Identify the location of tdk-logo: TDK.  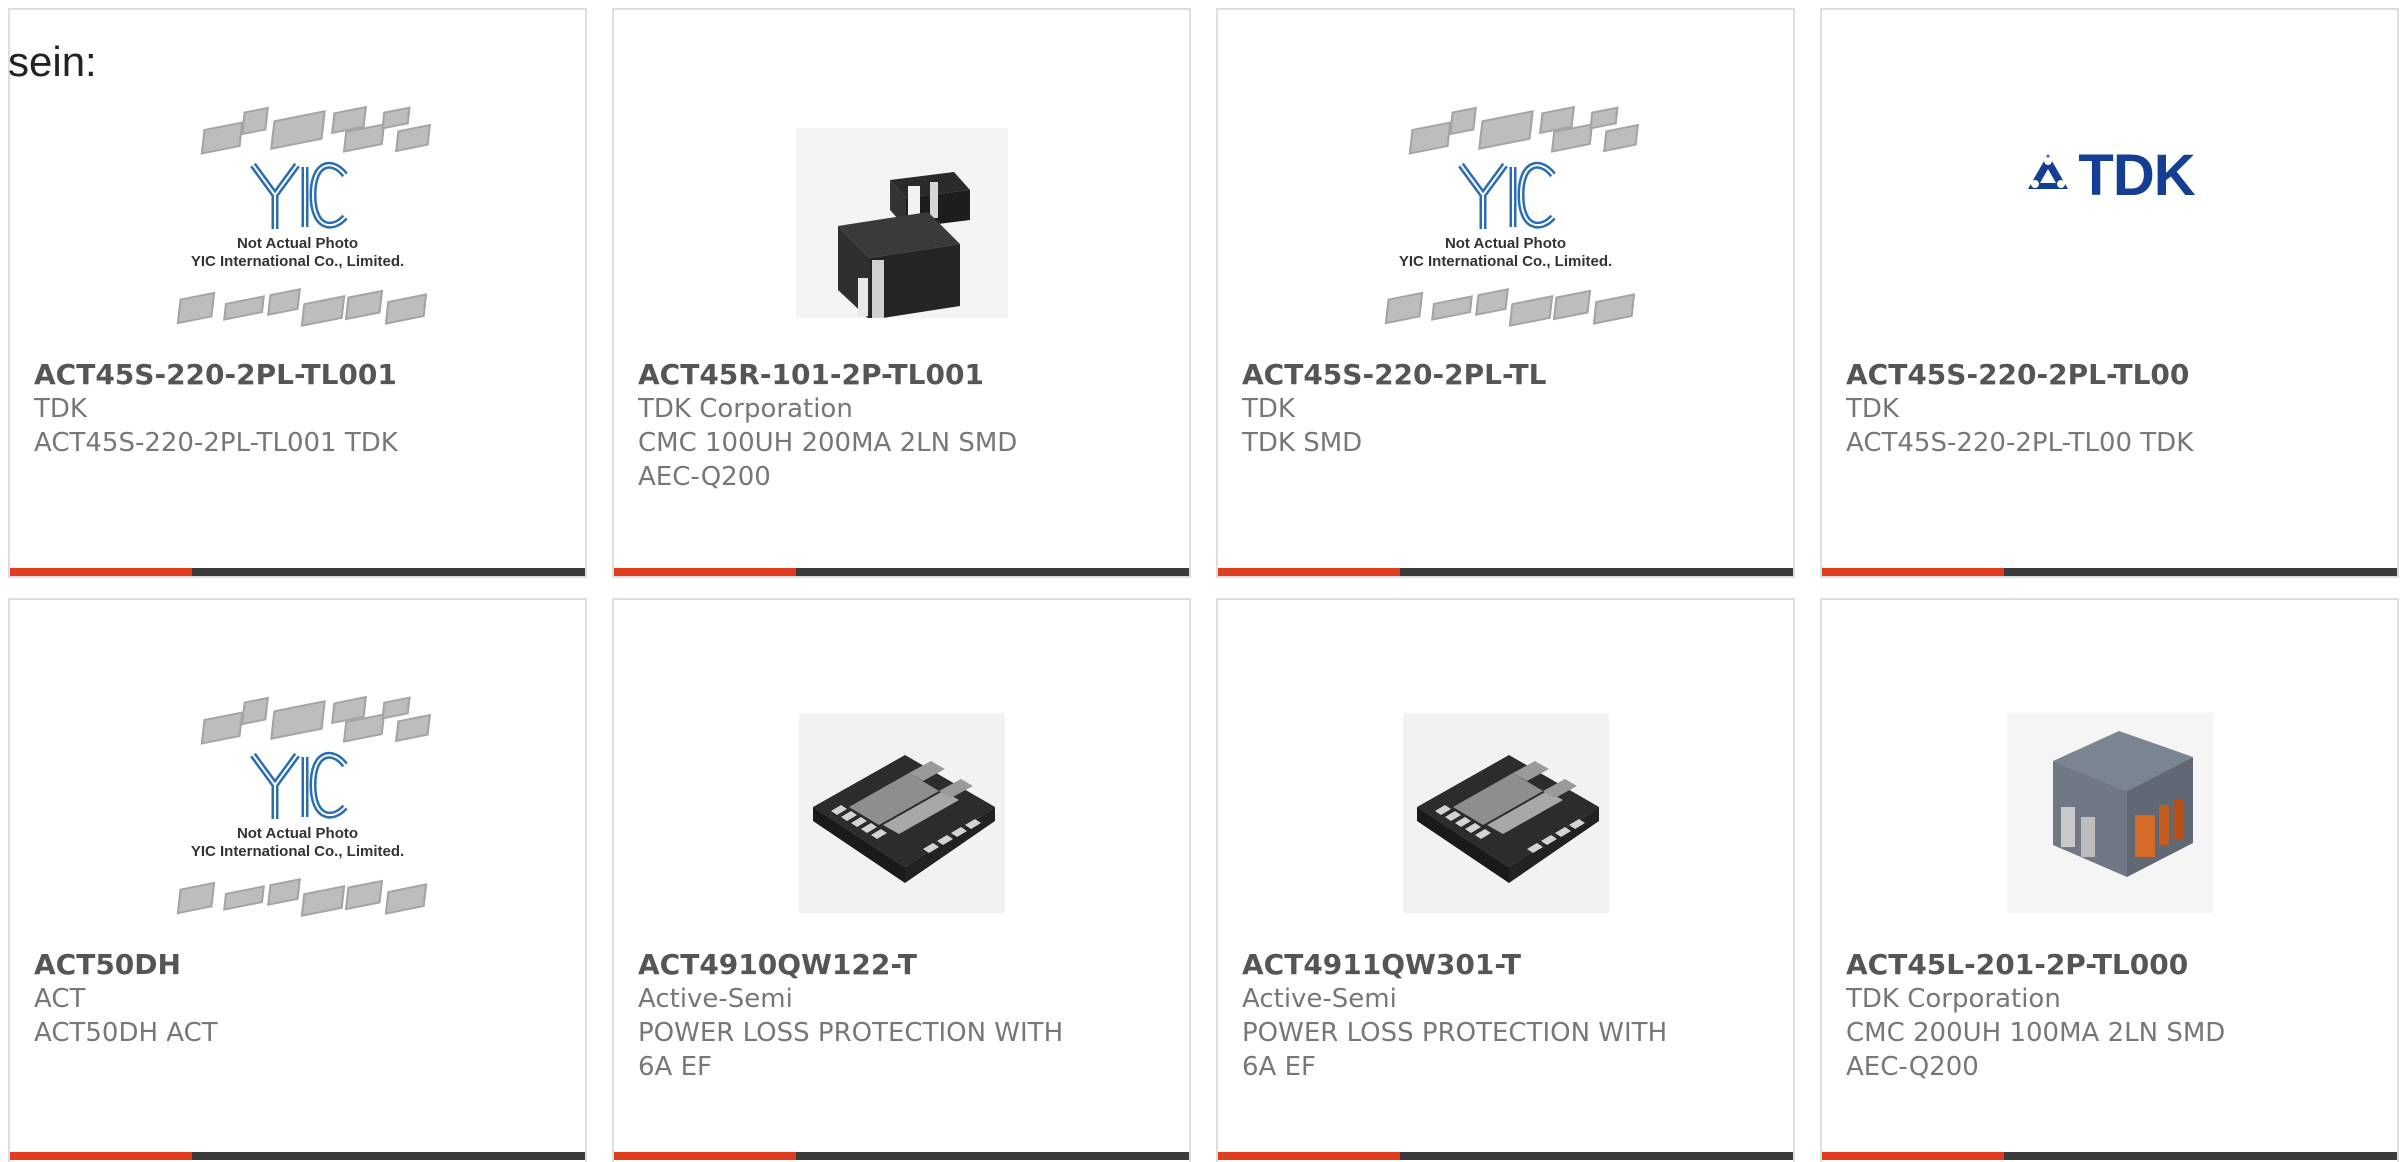
(2110, 175).